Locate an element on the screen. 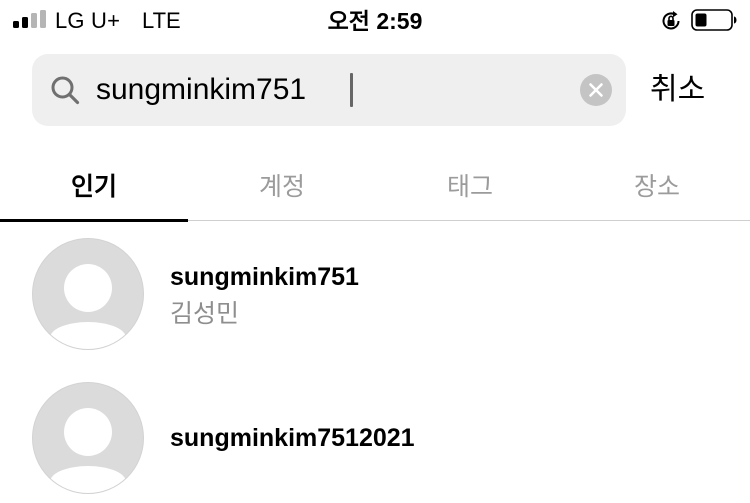 Image resolution: width=750 pixels, height=503 pixels. tab-top: 인기 is located at coordinates (94, 185).